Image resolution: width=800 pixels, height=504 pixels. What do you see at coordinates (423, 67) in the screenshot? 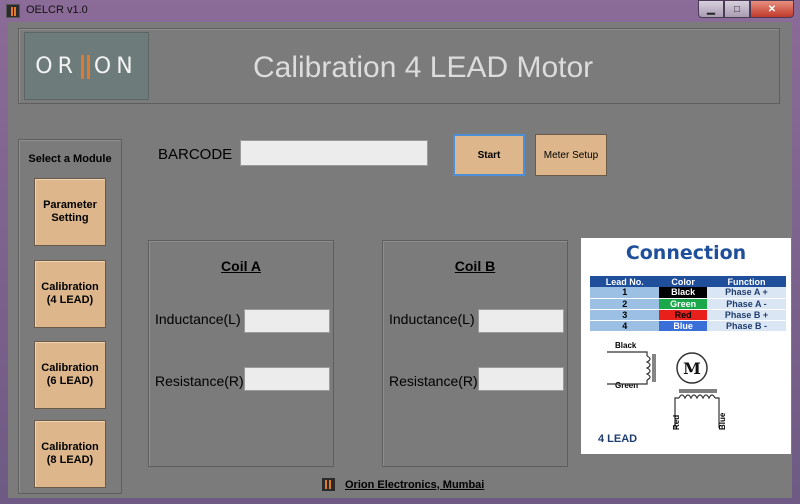
I see `page-title: Calibration 4 LEAD Motor` at bounding box center [423, 67].